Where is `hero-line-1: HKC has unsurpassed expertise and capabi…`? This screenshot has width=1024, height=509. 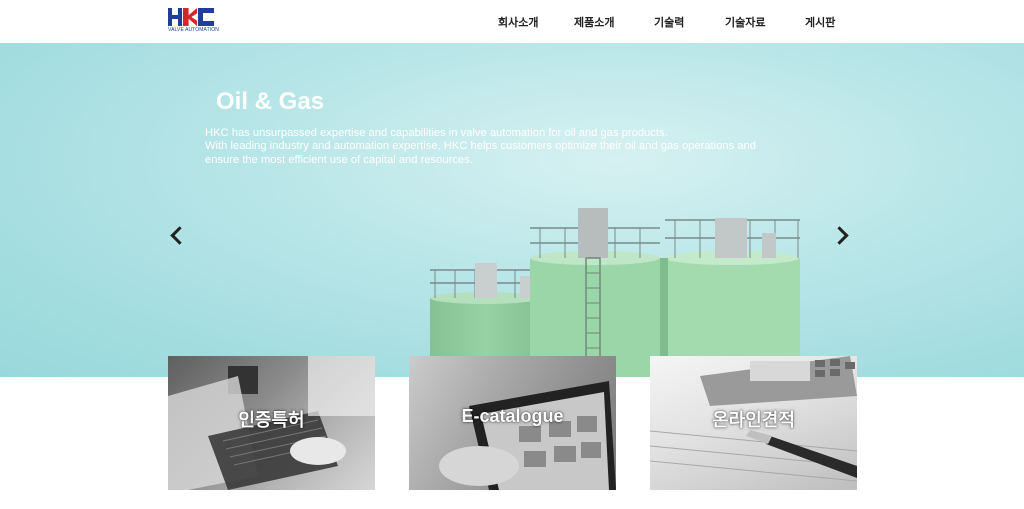
hero-line-1: HKC has unsurpassed expertise and capabi… is located at coordinates (436, 133).